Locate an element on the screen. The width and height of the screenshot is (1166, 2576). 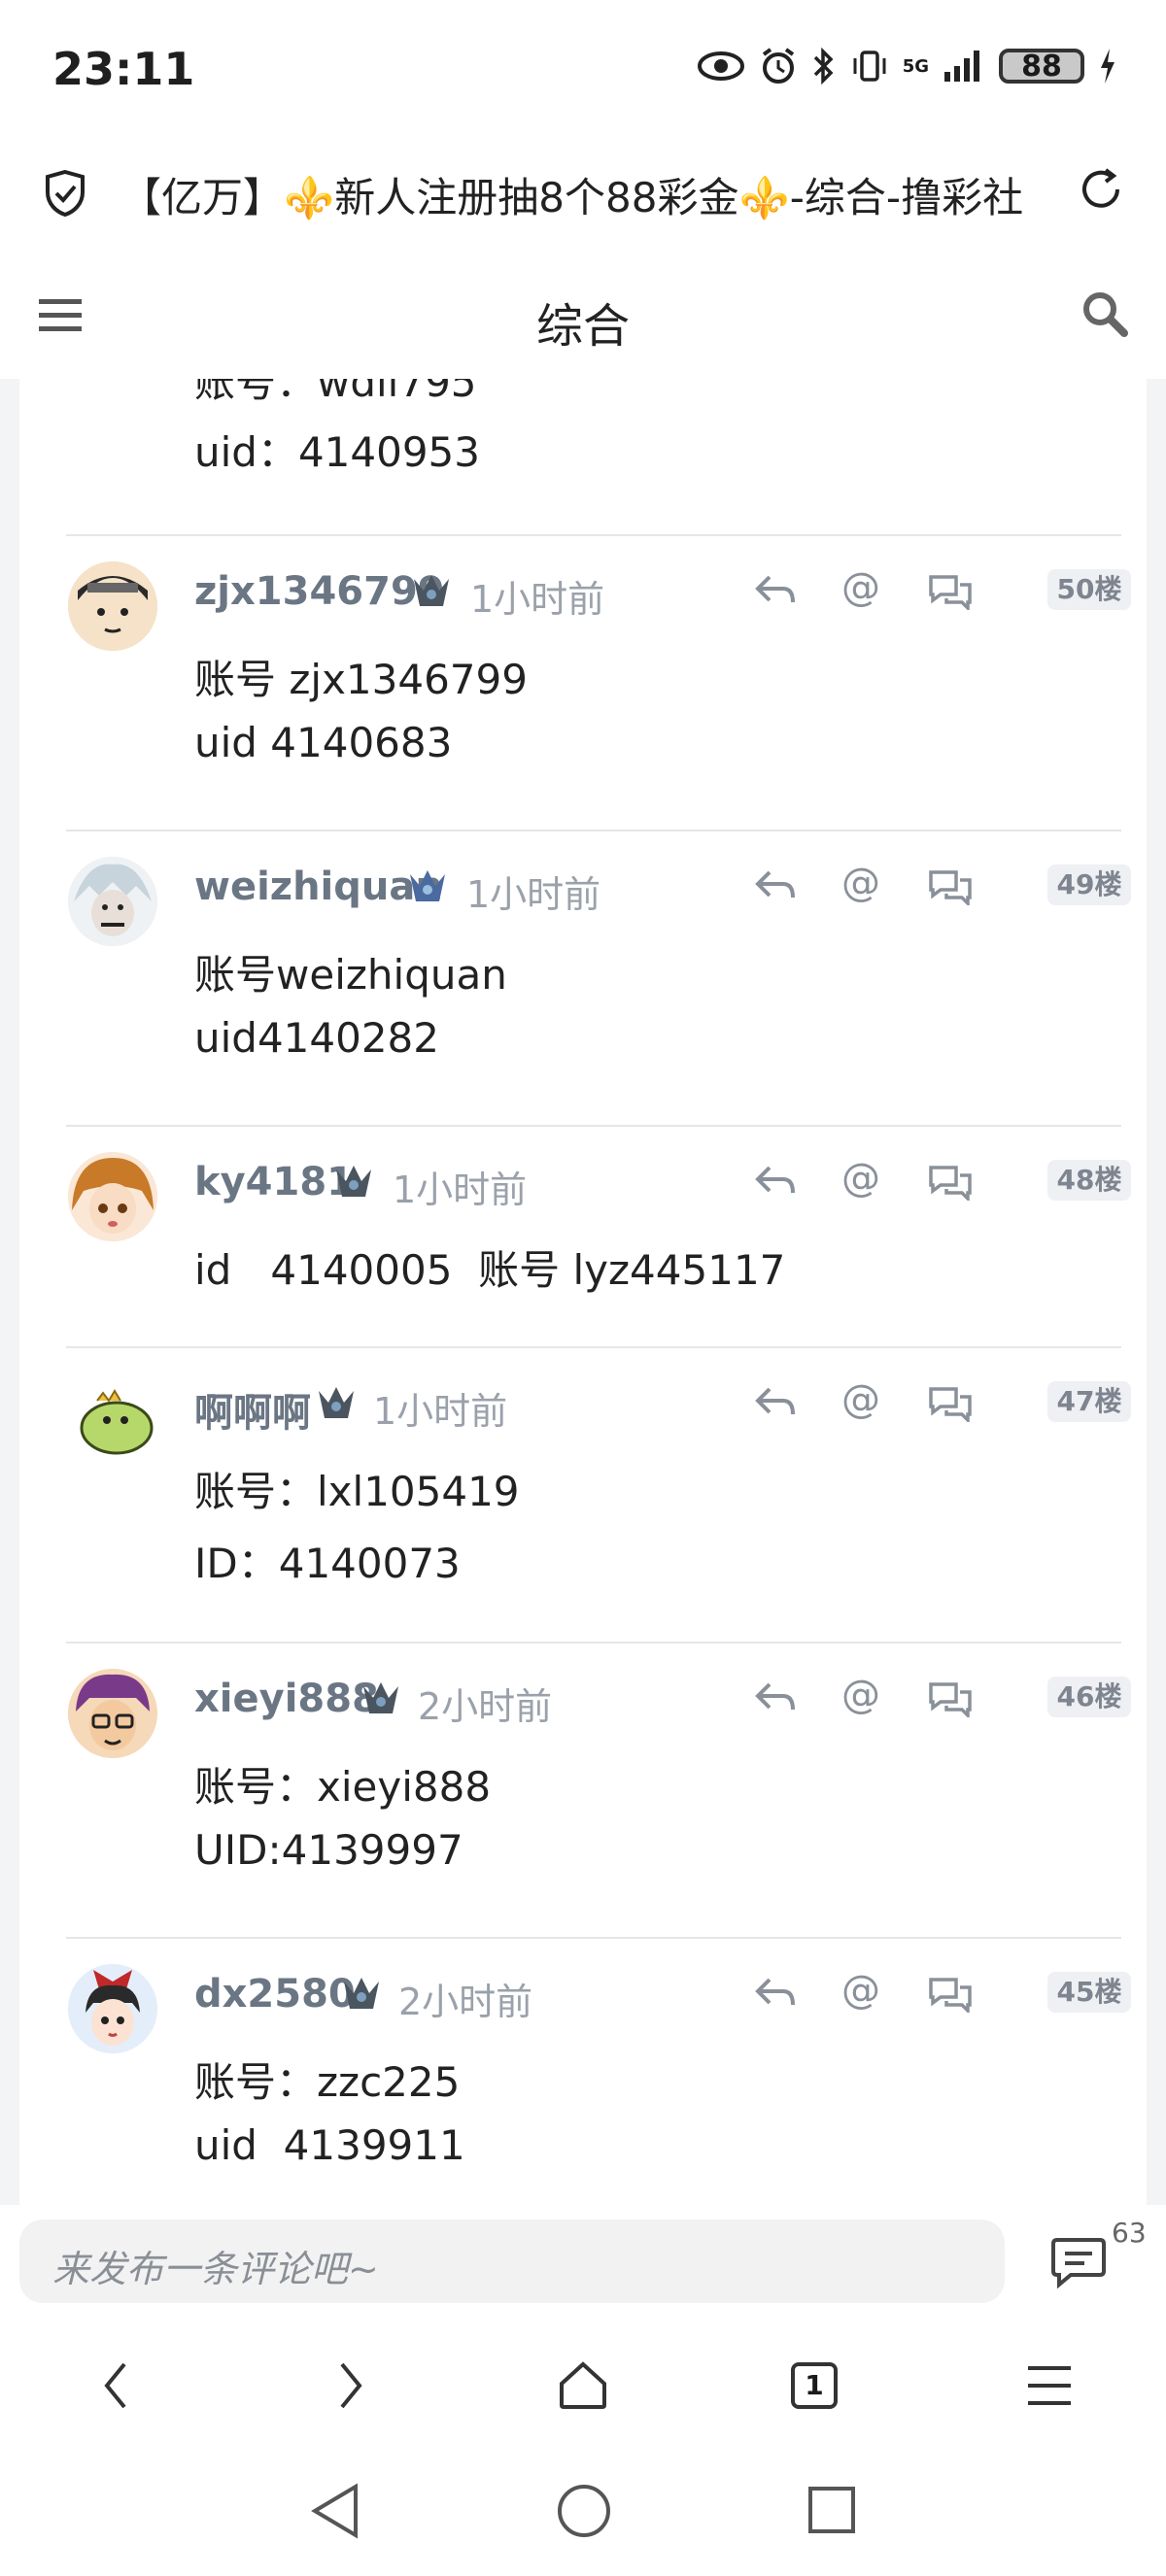
comment-list-icon is located at coordinates (1078, 2261).